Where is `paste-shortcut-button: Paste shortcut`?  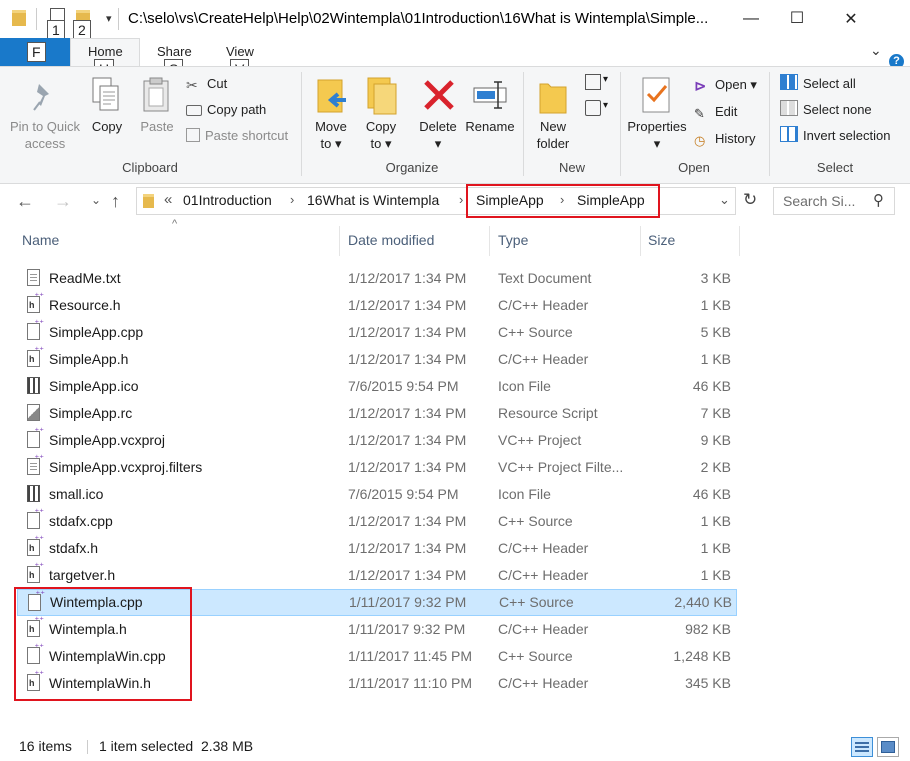
paste-shortcut-button: Paste shortcut is located at coordinates (237, 136).